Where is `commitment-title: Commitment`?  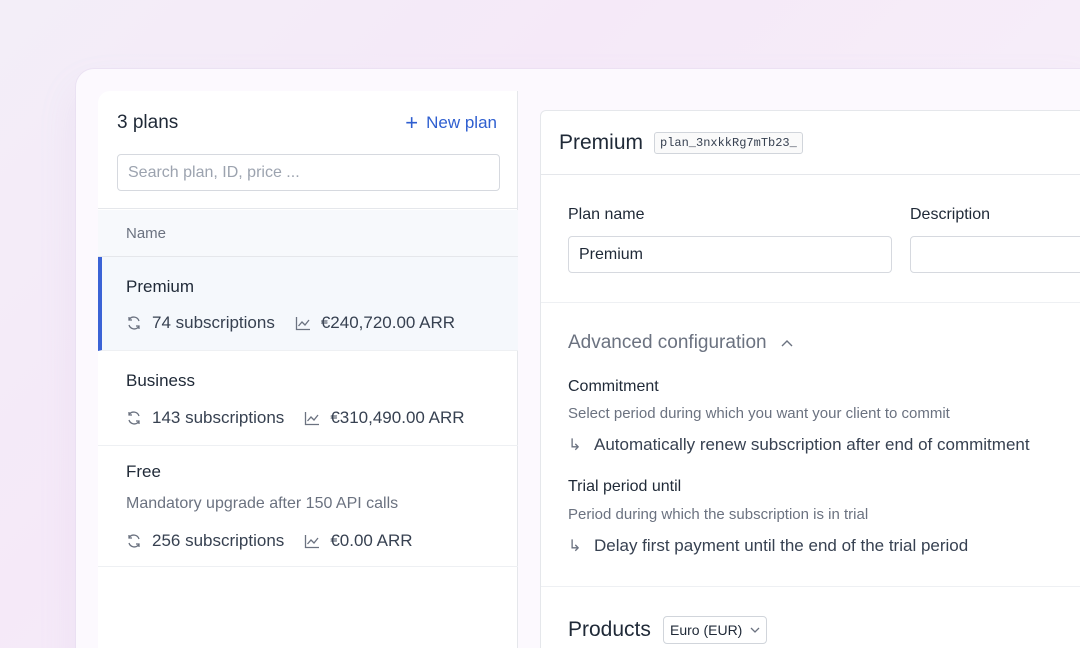
commitment-title: Commitment is located at coordinates (613, 386).